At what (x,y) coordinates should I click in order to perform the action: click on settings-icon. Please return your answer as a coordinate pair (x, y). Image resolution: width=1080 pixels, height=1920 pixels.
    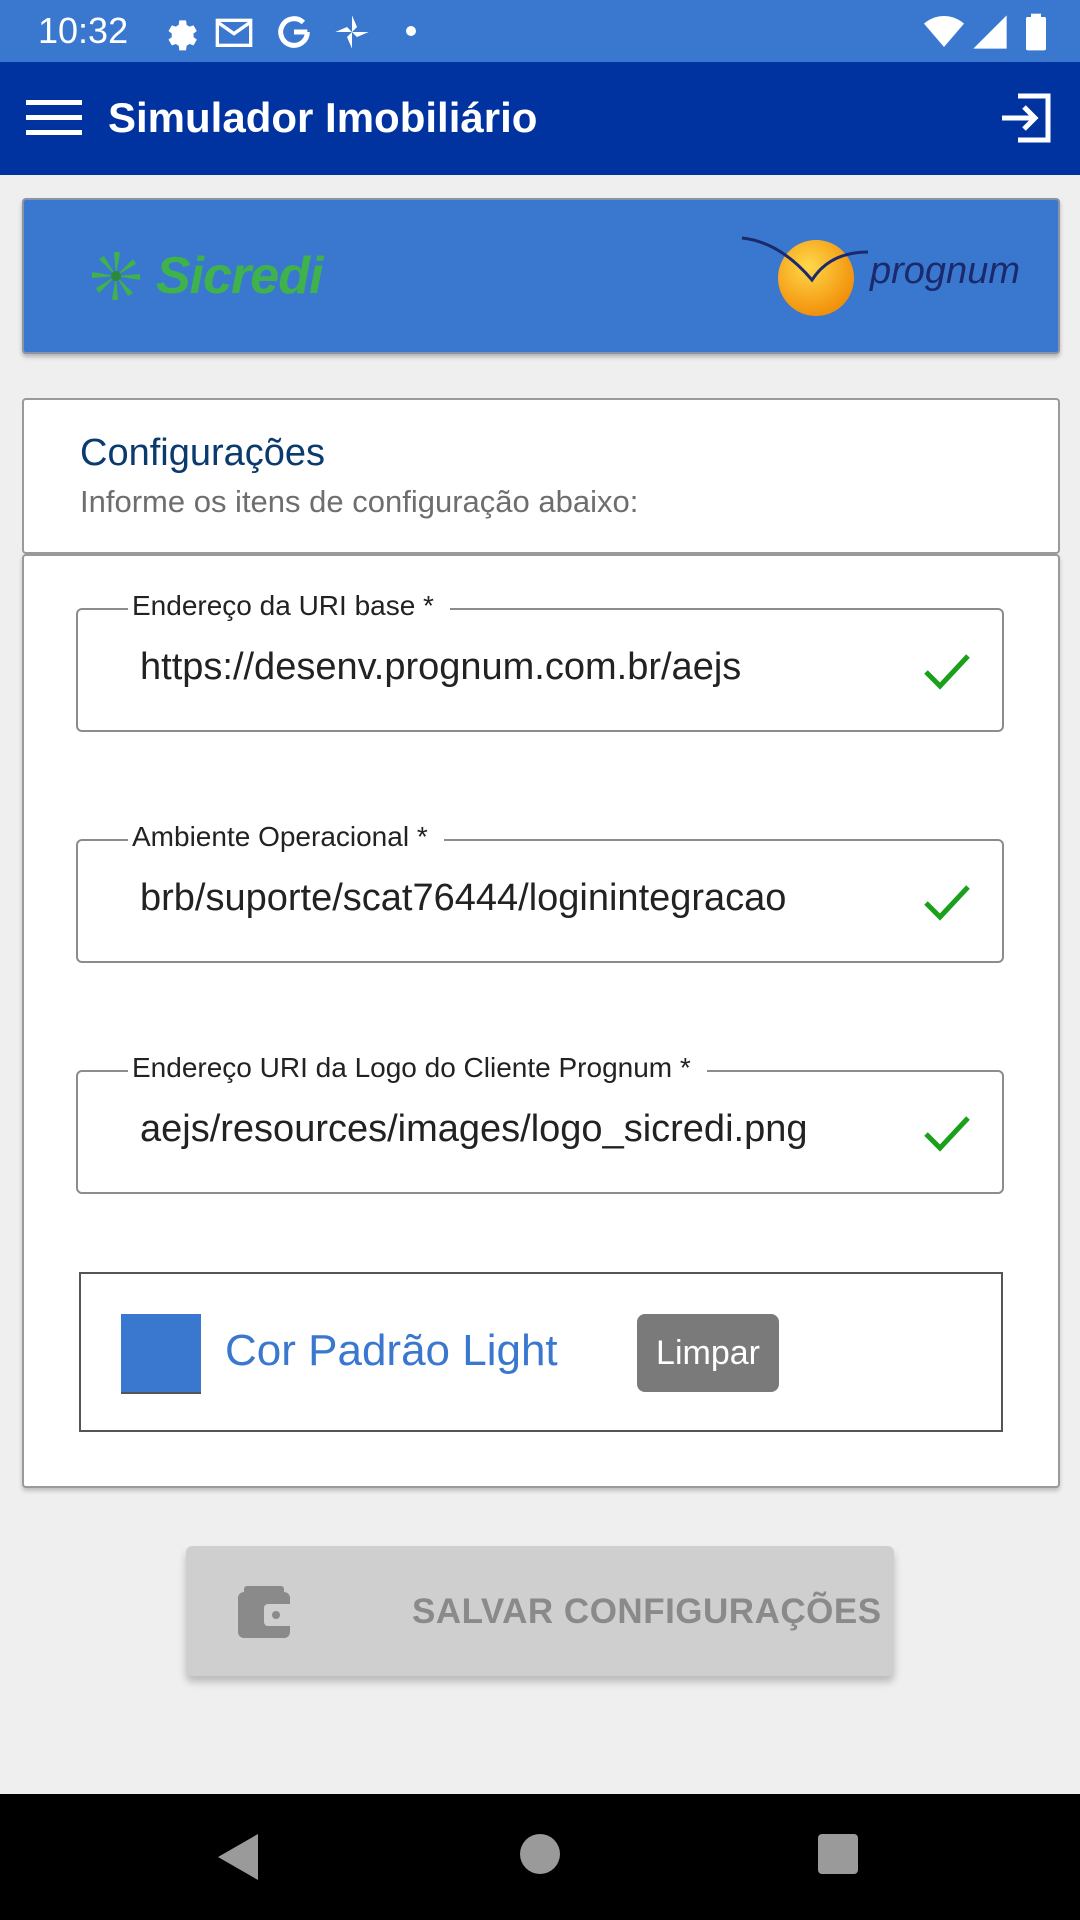
    Looking at the image, I should click on (182, 35).